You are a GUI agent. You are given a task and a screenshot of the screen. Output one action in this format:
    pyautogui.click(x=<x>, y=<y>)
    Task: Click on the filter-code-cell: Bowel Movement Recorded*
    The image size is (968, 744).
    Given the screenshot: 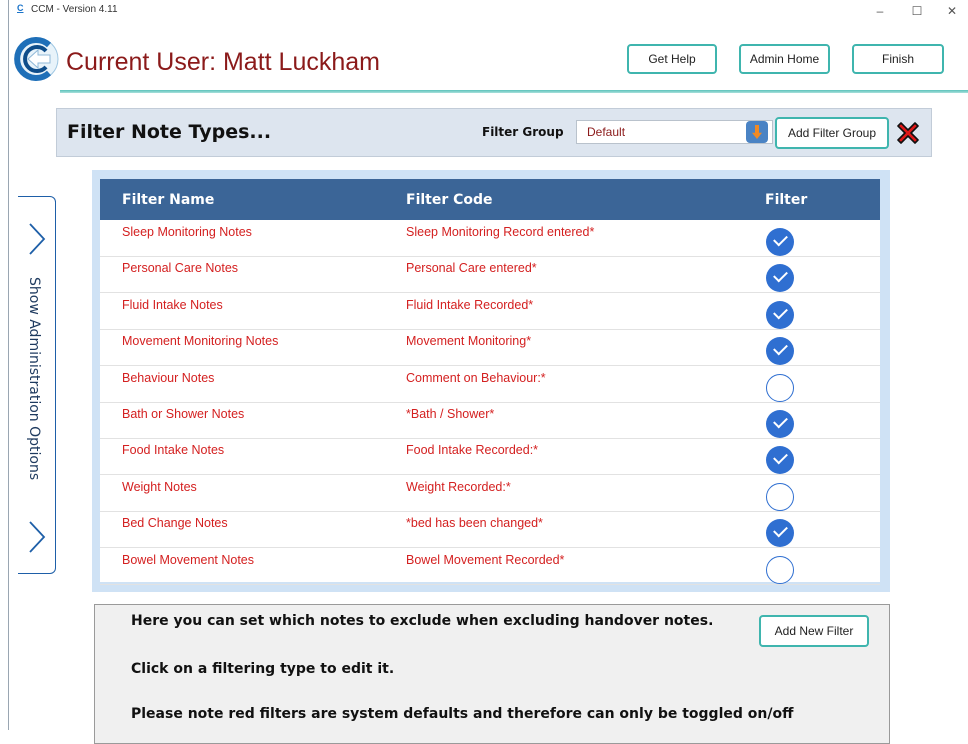 What is the action you would take?
    pyautogui.click(x=485, y=559)
    